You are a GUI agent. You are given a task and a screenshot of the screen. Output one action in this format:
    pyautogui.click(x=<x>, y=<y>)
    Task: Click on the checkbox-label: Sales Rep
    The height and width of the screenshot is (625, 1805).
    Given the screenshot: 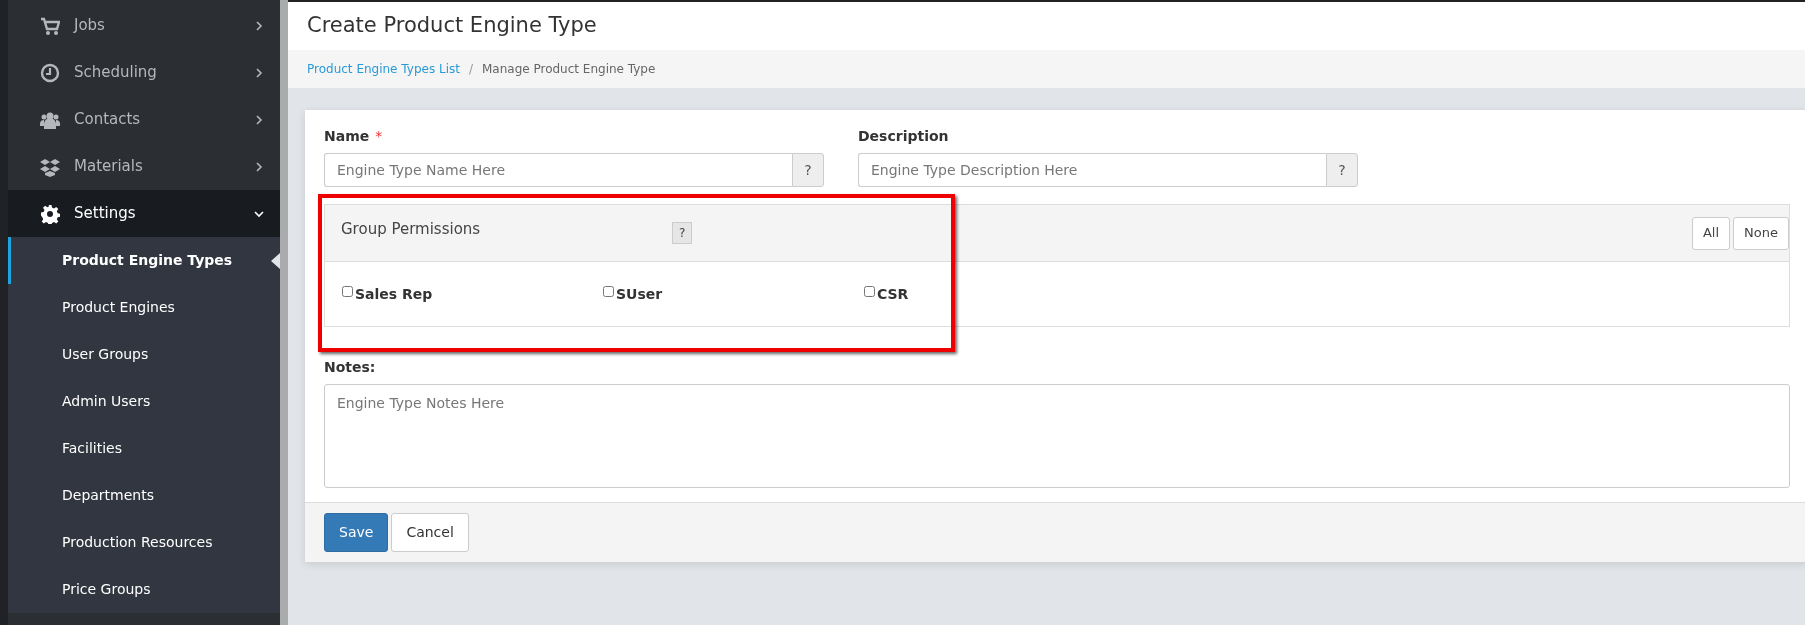 What is the action you would take?
    pyautogui.click(x=394, y=294)
    